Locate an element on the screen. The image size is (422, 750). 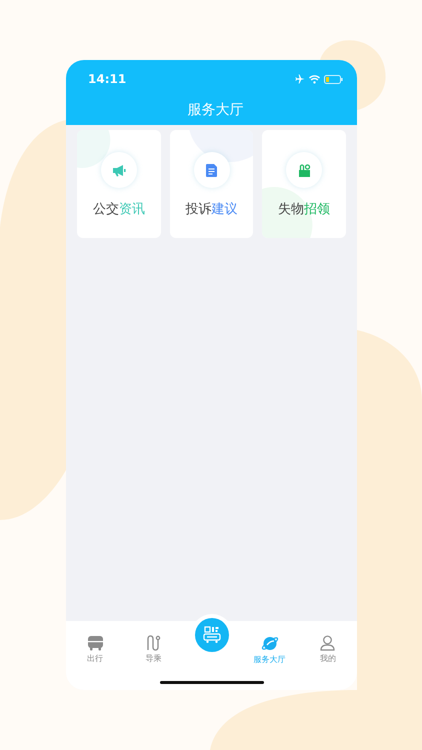
service-card: 失物招领 is located at coordinates (304, 184).